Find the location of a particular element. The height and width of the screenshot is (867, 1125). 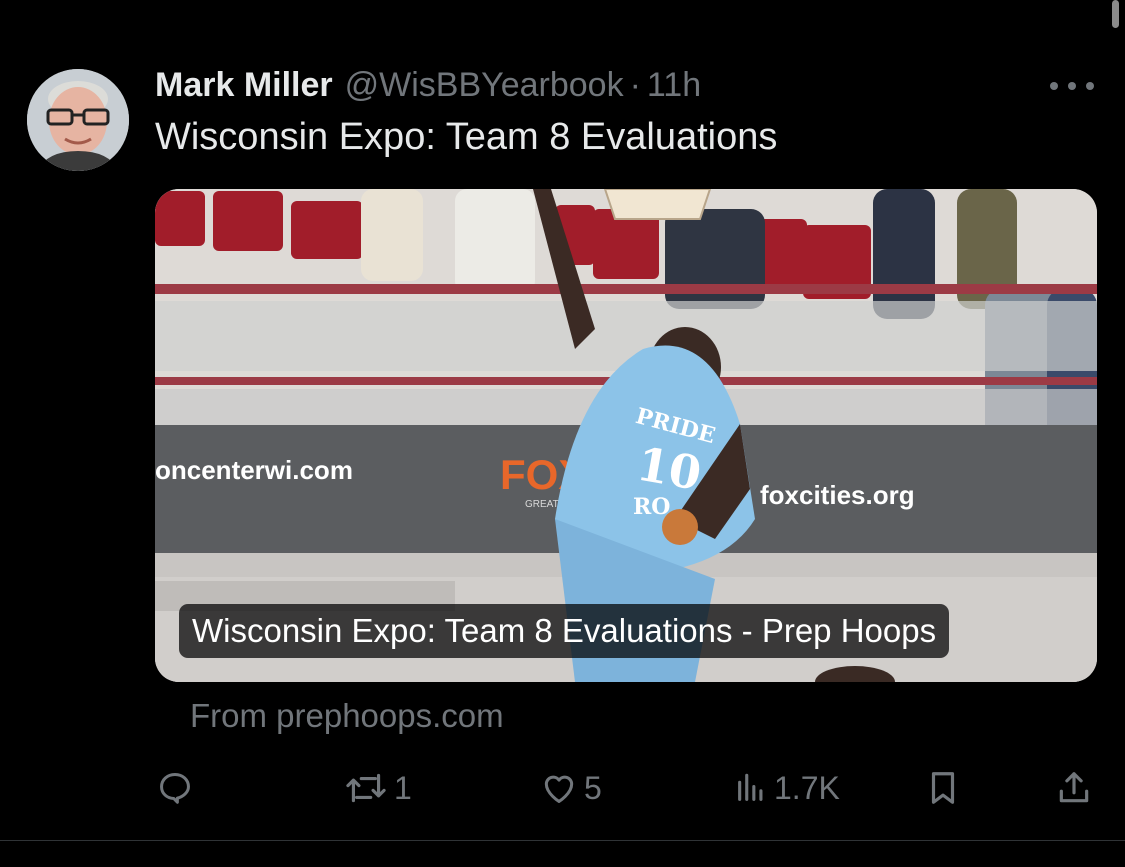

basketball-net is located at coordinates (657, 204).